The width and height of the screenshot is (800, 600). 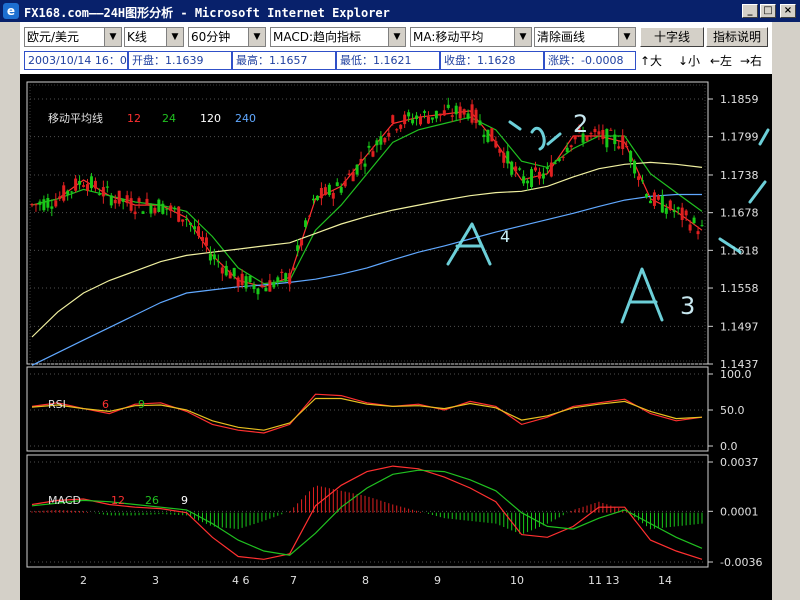 What do you see at coordinates (57, 404) in the screenshot?
I see `rsi-label: RSI` at bounding box center [57, 404].